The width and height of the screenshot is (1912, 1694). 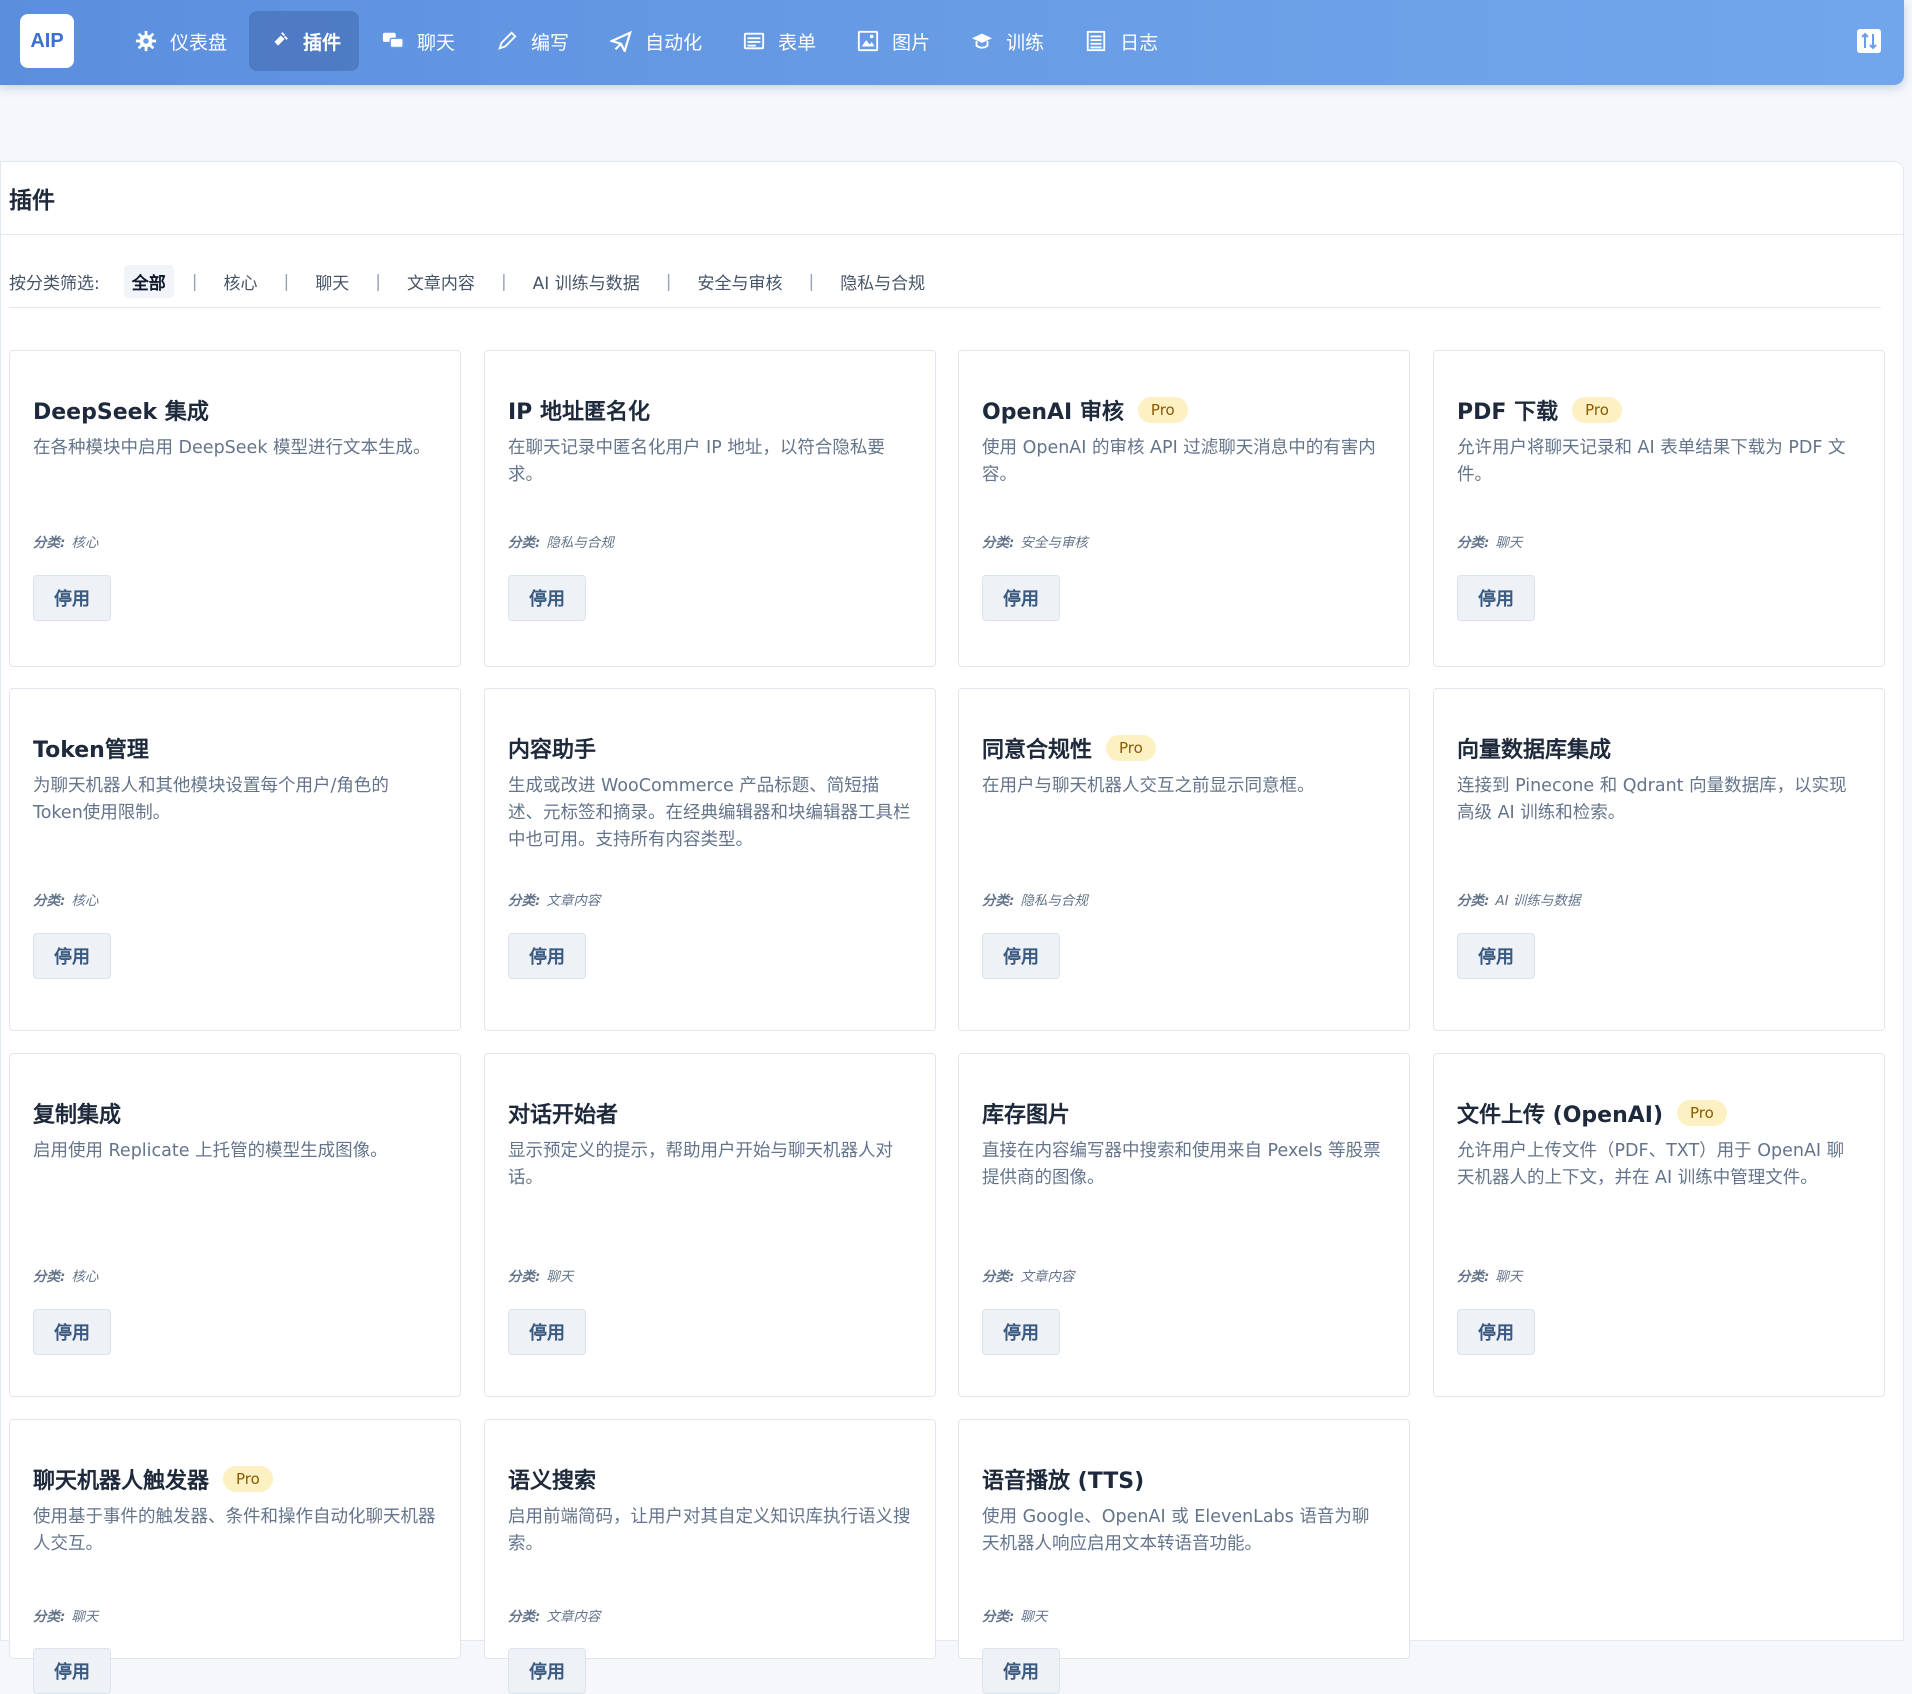 What do you see at coordinates (739, 281) in the screenshot?
I see `filter-option: 安全与审核` at bounding box center [739, 281].